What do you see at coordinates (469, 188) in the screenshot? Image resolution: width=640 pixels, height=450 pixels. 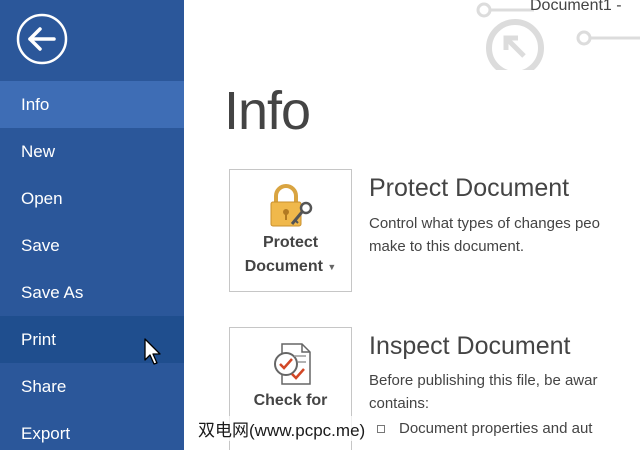 I see `protect-document-heading: Protect Document` at bounding box center [469, 188].